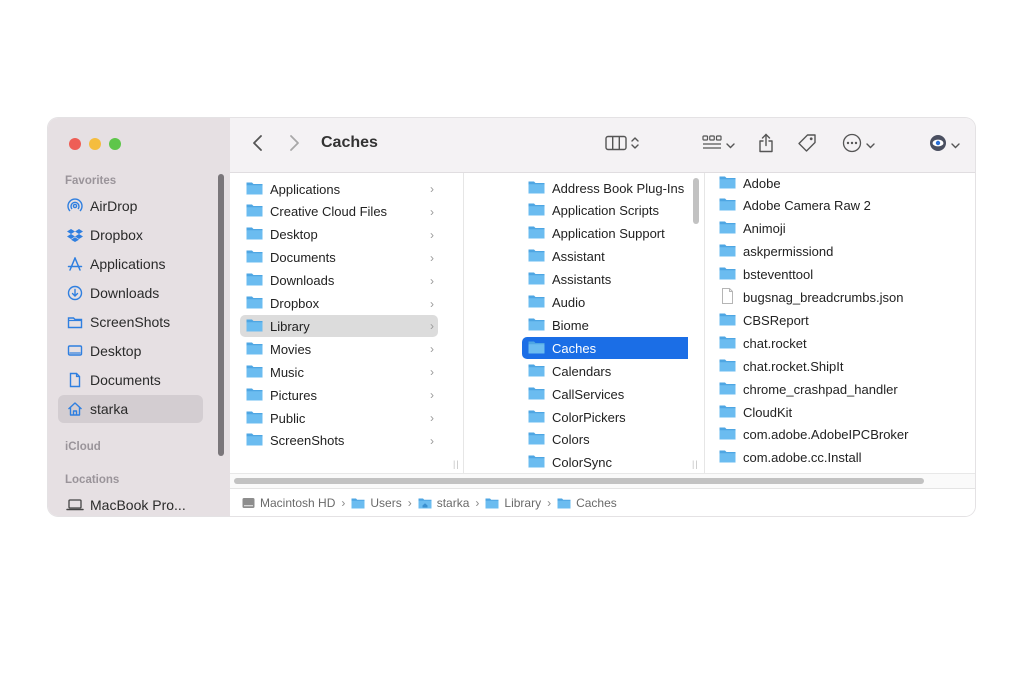  Describe the element at coordinates (838, 389) in the screenshot. I see `list-item-chrome-crashpad-handler: chrome_crashpad_handler` at that location.